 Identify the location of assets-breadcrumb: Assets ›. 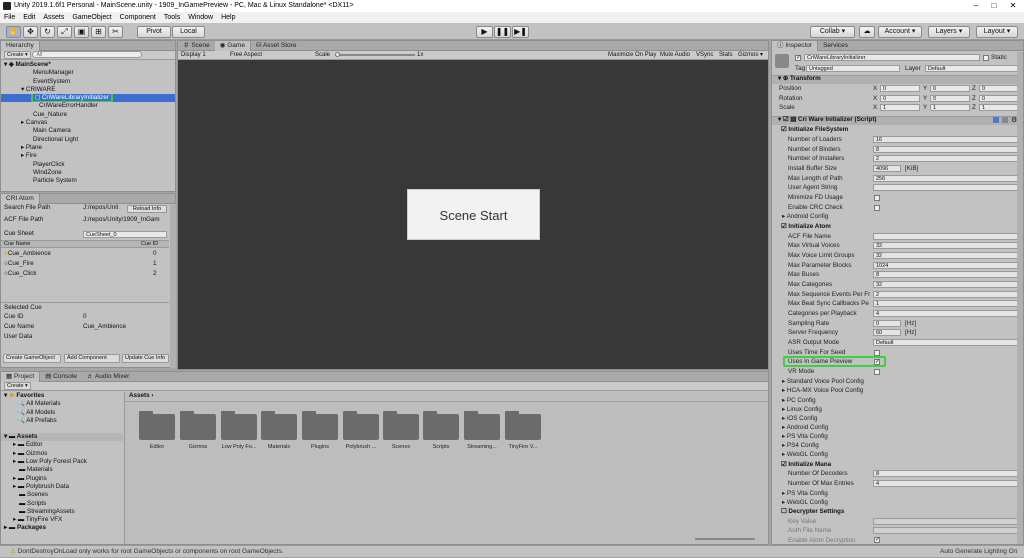
(141, 396).